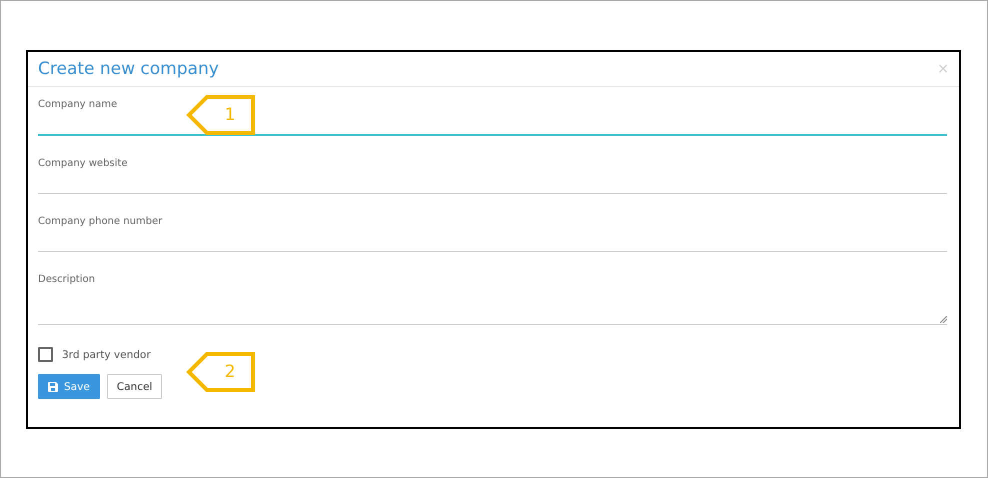 This screenshot has height=478, width=988. What do you see at coordinates (106, 354) in the screenshot?
I see `checkbox-label: 3rd party vendor` at bounding box center [106, 354].